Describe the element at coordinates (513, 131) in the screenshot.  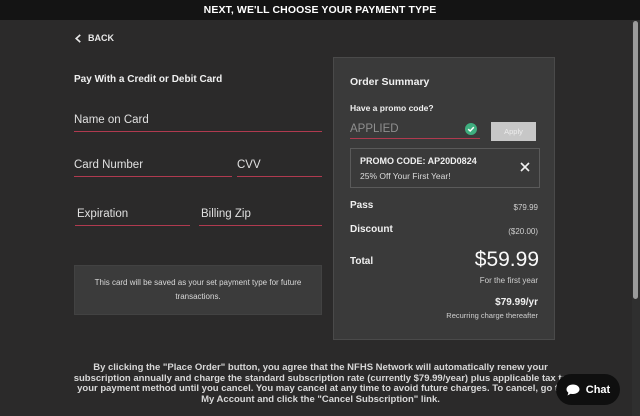
I see `apply-promo-button: Apply` at that location.